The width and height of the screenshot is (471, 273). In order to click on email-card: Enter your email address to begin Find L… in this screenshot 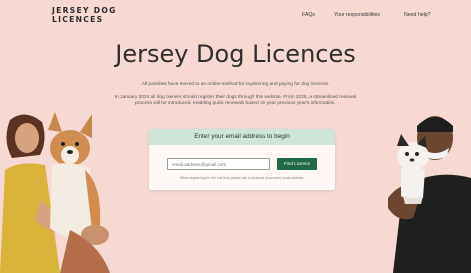, I will do `click(242, 159)`.